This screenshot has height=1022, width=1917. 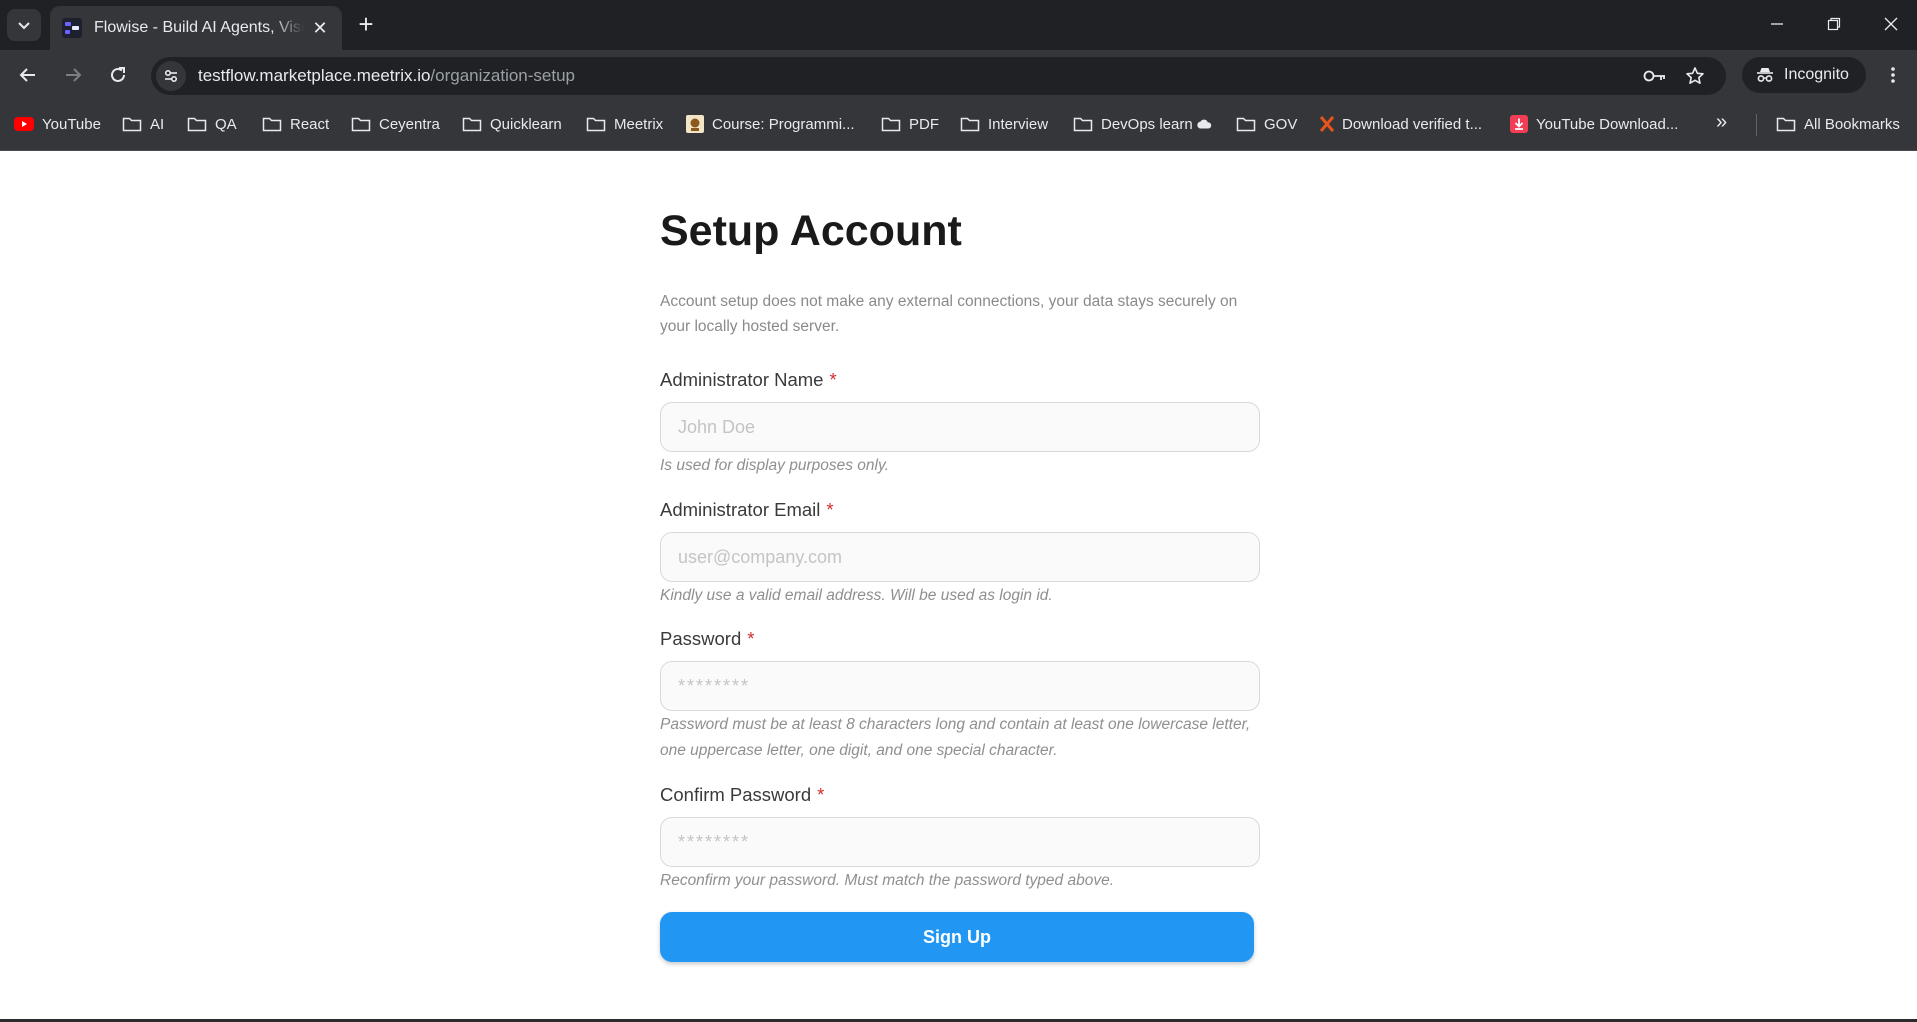 I want to click on bookmark-folder-react: React, so click(x=295, y=124).